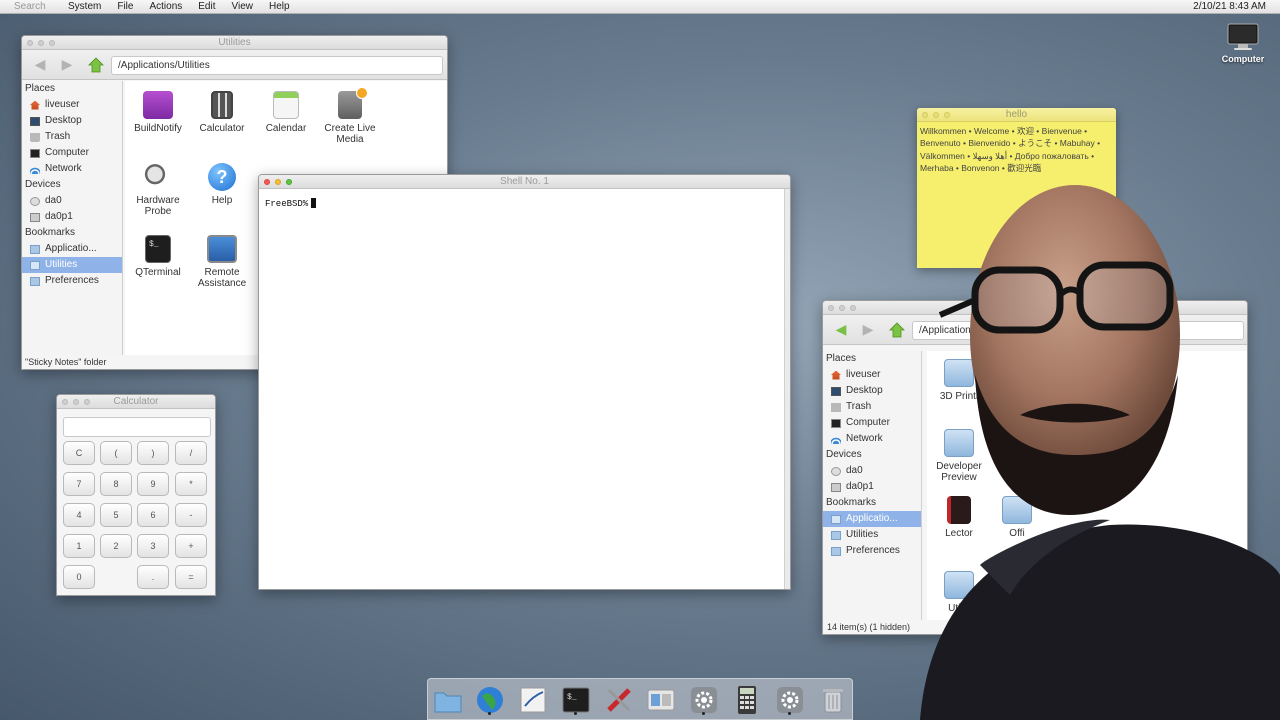  What do you see at coordinates (79, 453) in the screenshot?
I see `key-clear: C` at bounding box center [79, 453].